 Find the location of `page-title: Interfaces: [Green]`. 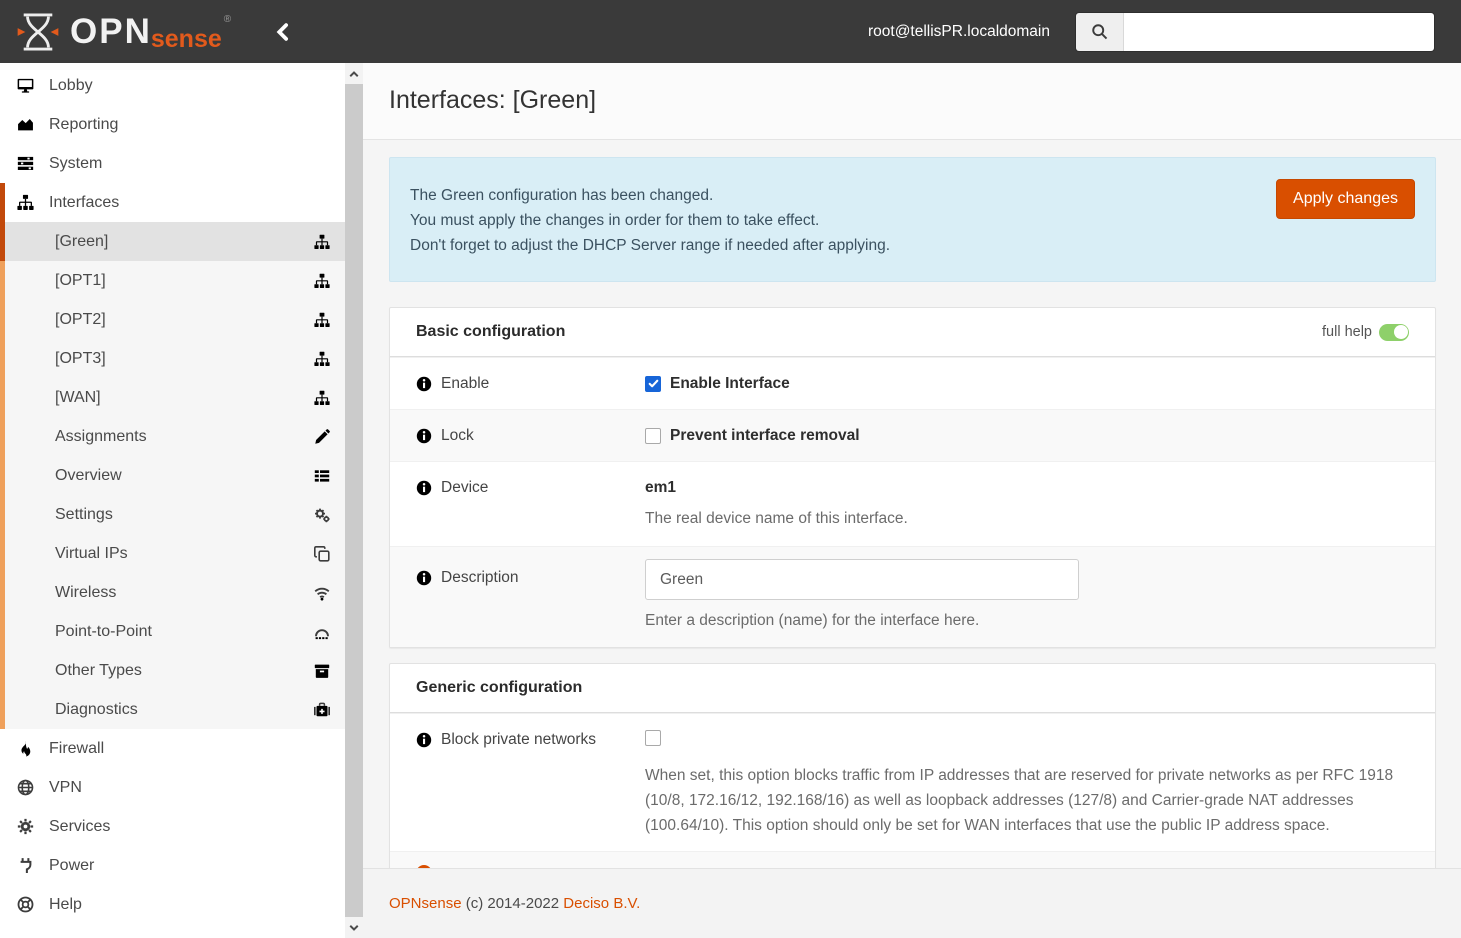

page-title: Interfaces: [Green] is located at coordinates (493, 100).